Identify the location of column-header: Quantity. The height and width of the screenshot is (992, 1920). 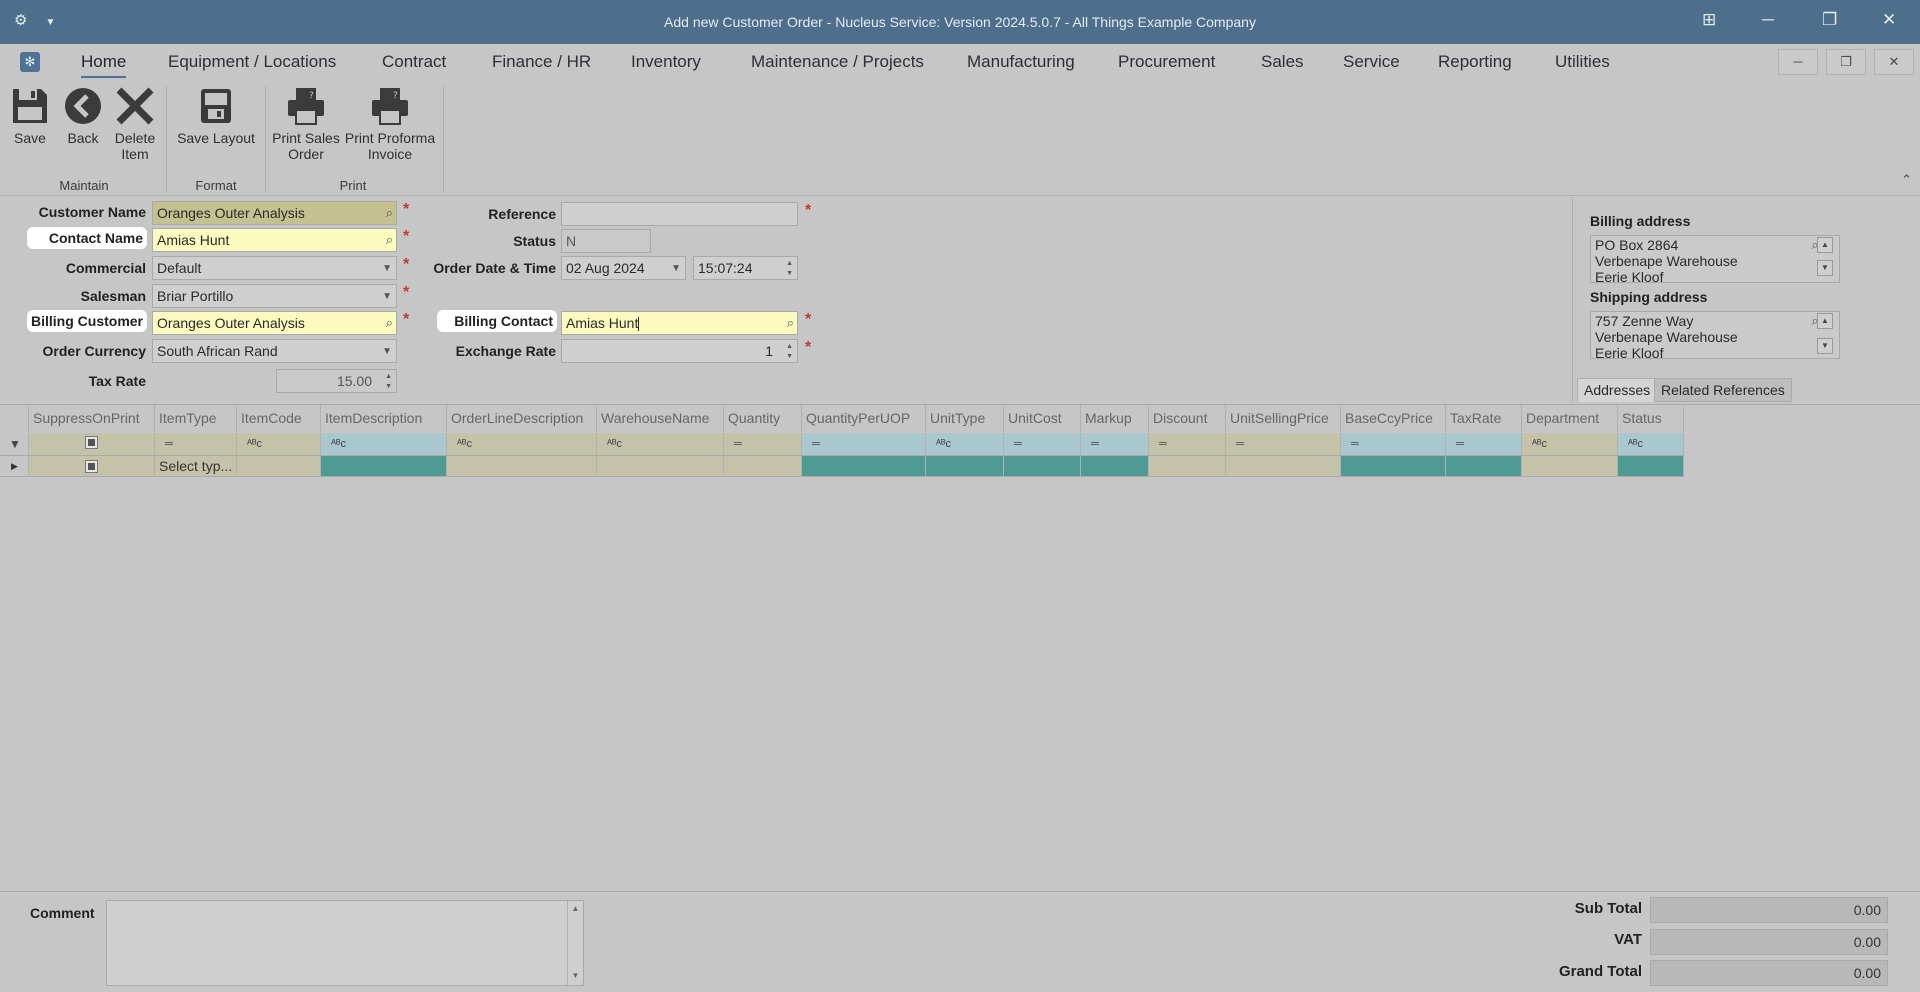
(763, 418).